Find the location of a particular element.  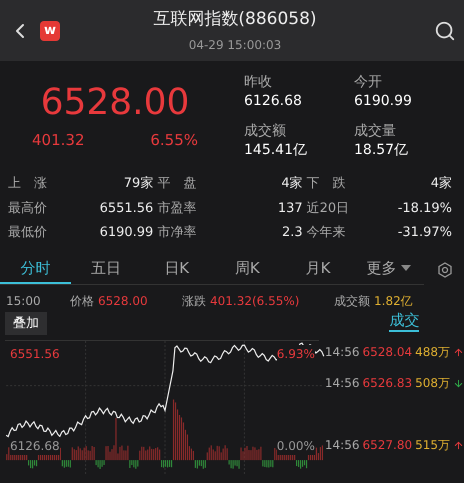

stat-value: 18.57亿 is located at coordinates (382, 150).